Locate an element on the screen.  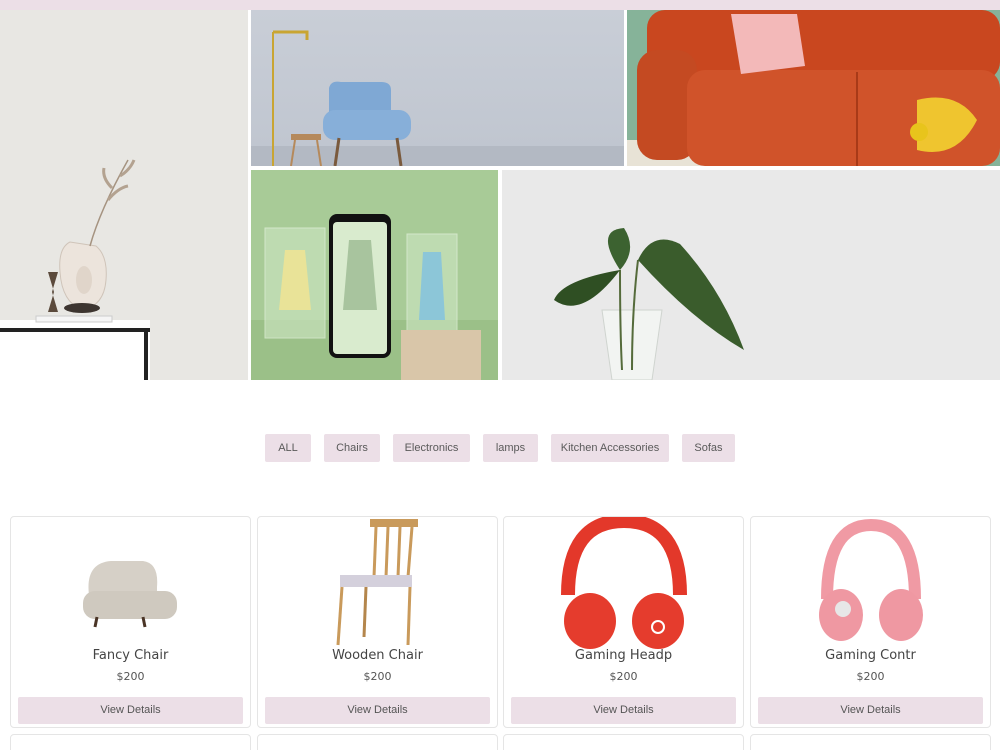
product-name: Gaming Contr is located at coordinates (870, 655).